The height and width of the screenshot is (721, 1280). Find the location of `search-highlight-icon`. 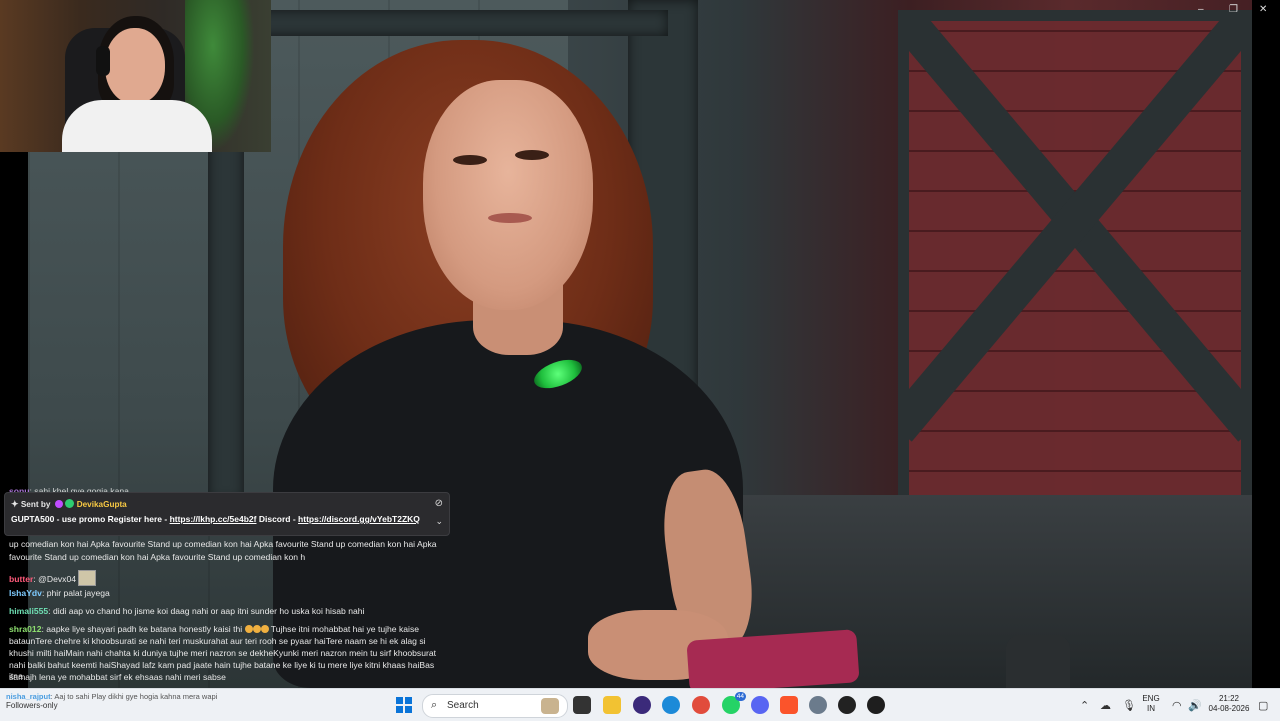

search-highlight-icon is located at coordinates (550, 706).